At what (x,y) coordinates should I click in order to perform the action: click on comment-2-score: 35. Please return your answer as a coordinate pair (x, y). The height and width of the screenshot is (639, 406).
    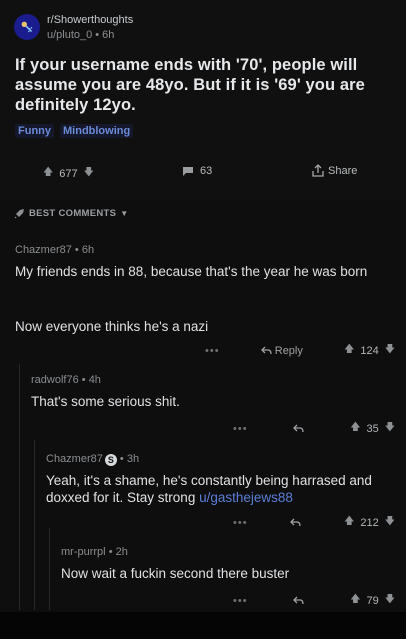
    Looking at the image, I should click on (372, 428).